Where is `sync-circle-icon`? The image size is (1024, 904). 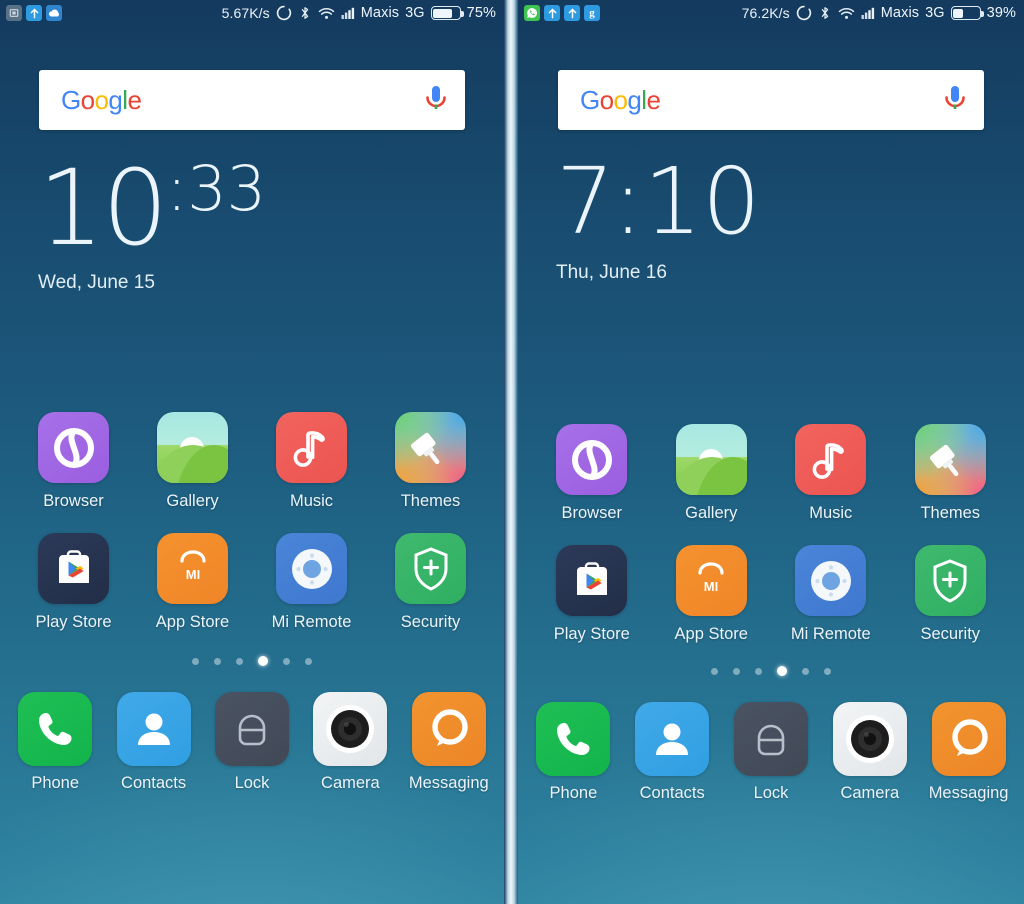 sync-circle-icon is located at coordinates (804, 13).